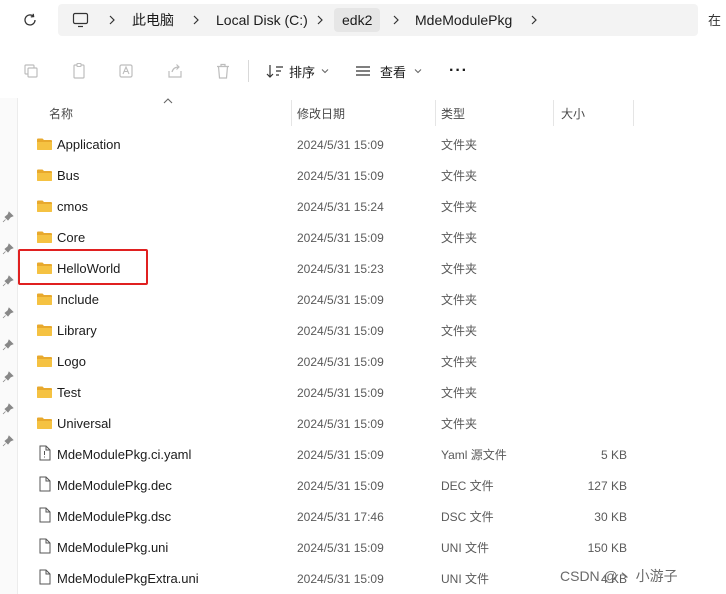  What do you see at coordinates (169, 113) in the screenshot?
I see `column-header-name: 名称` at bounding box center [169, 113].